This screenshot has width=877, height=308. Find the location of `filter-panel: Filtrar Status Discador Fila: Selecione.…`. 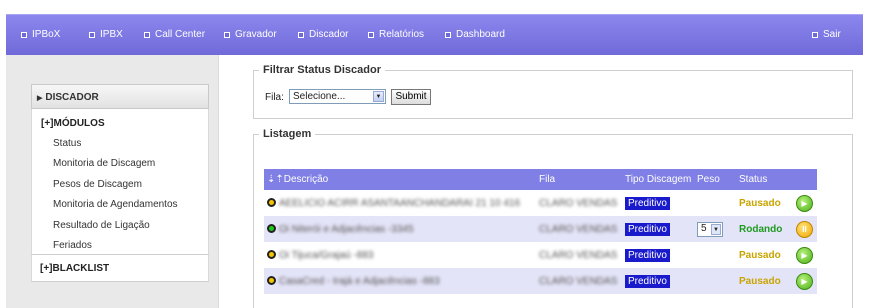

filter-panel: Filtrar Status Discador Fila: Selecione.… is located at coordinates (553, 91).